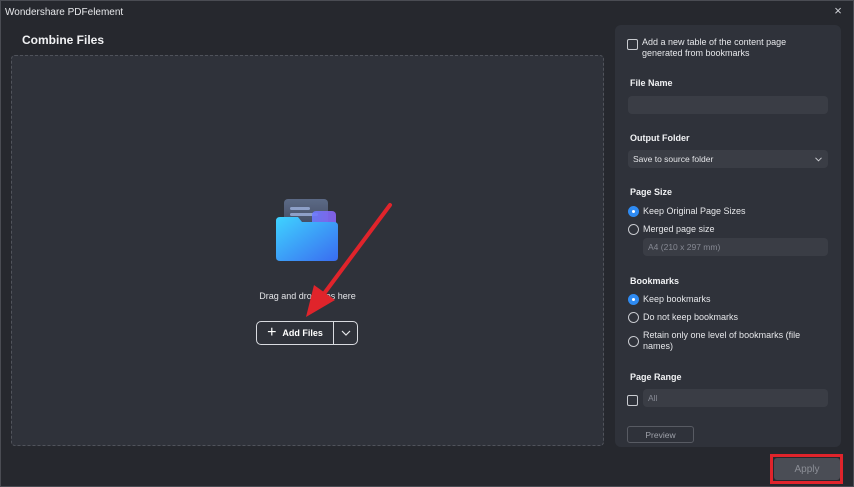 This screenshot has height=487, width=854. I want to click on file-name-field, so click(728, 105).